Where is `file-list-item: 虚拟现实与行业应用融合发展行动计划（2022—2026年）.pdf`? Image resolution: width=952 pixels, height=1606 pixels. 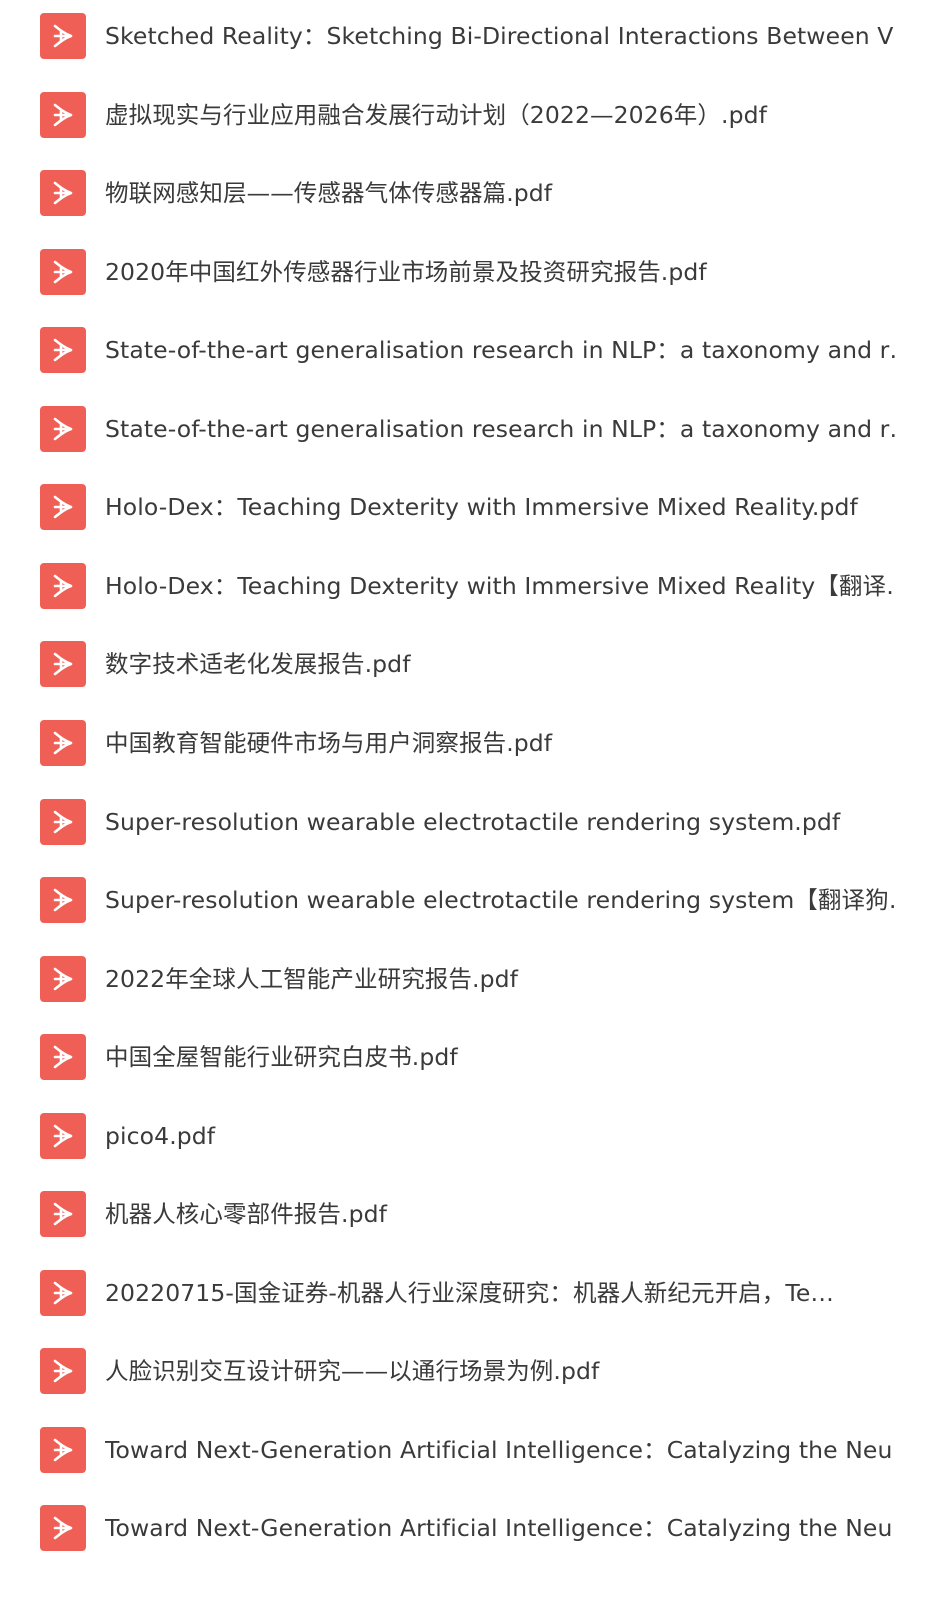
file-list-item: 虚拟现实与行业应用融合发展行动计划（2022—2026年）.pdf is located at coordinates (476, 115).